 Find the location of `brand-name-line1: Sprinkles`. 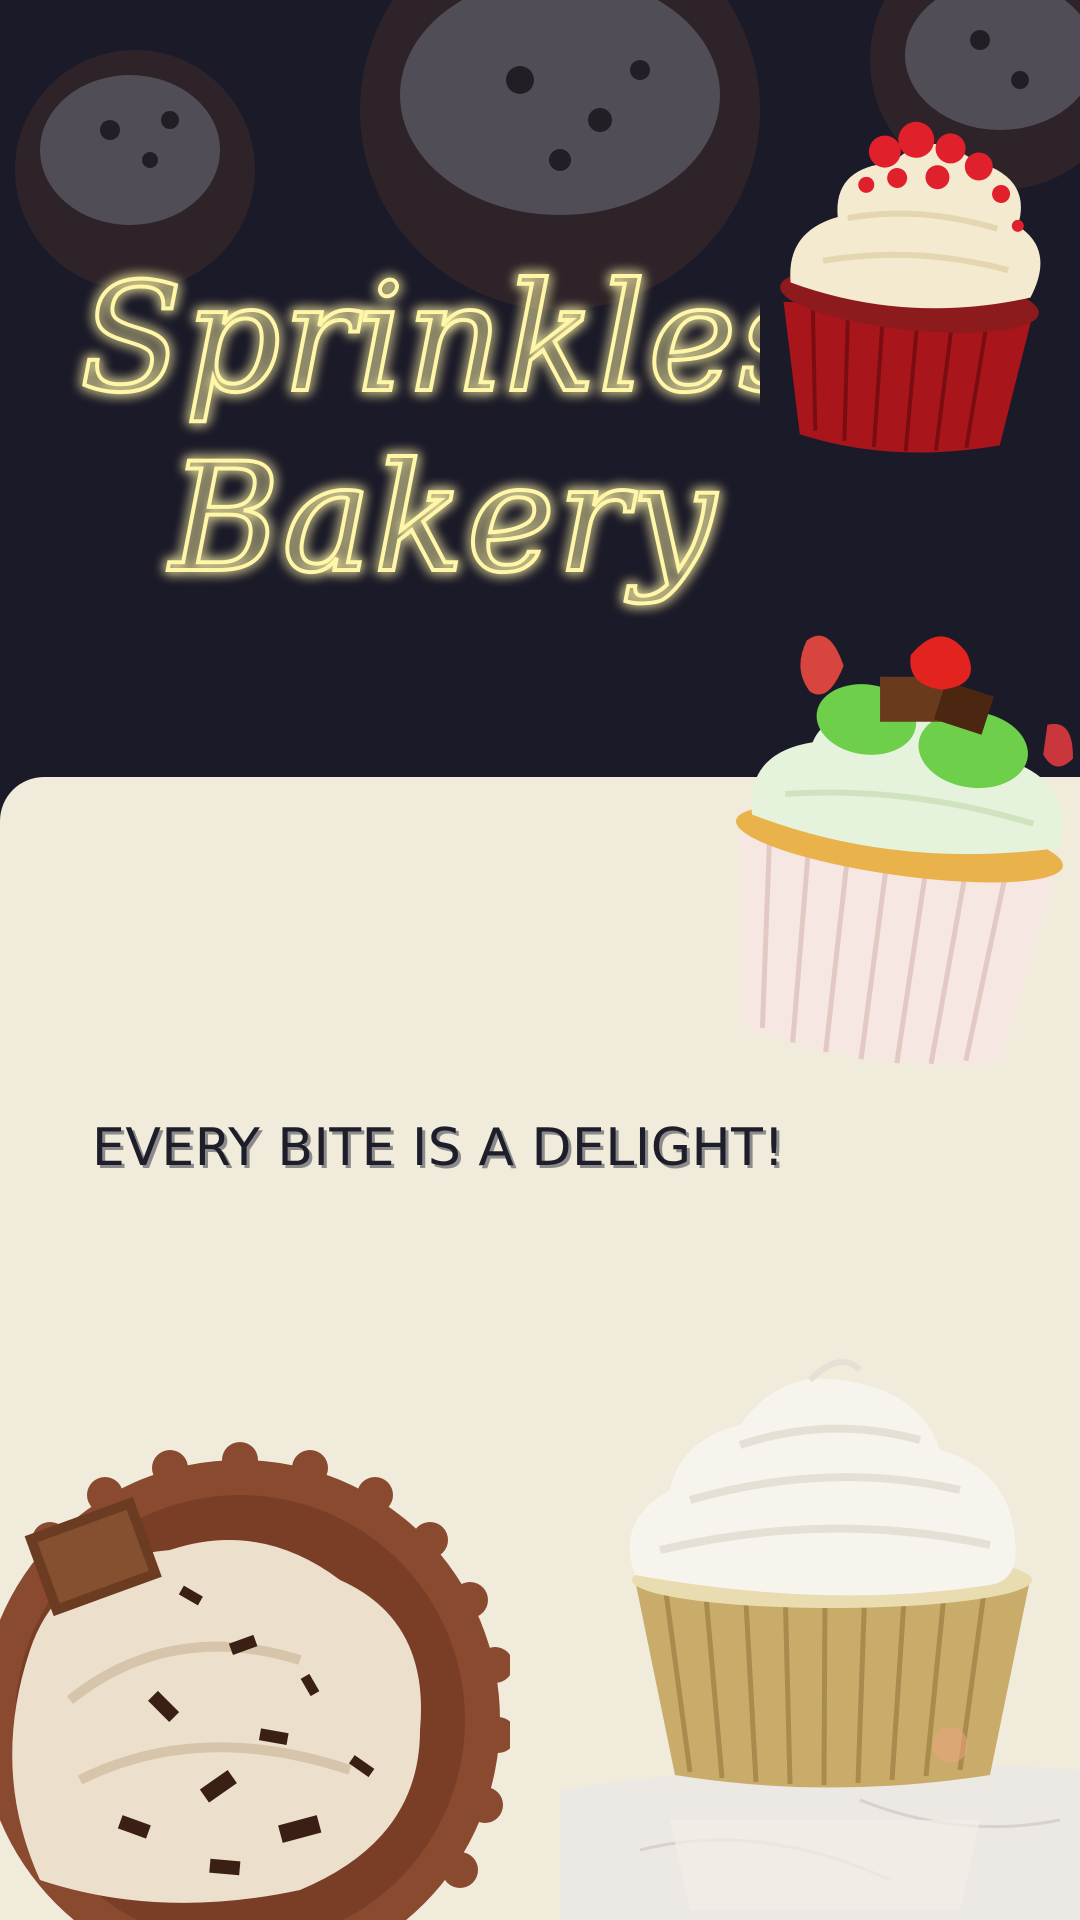

brand-name-line1: Sprinkles is located at coordinates (420, 339).